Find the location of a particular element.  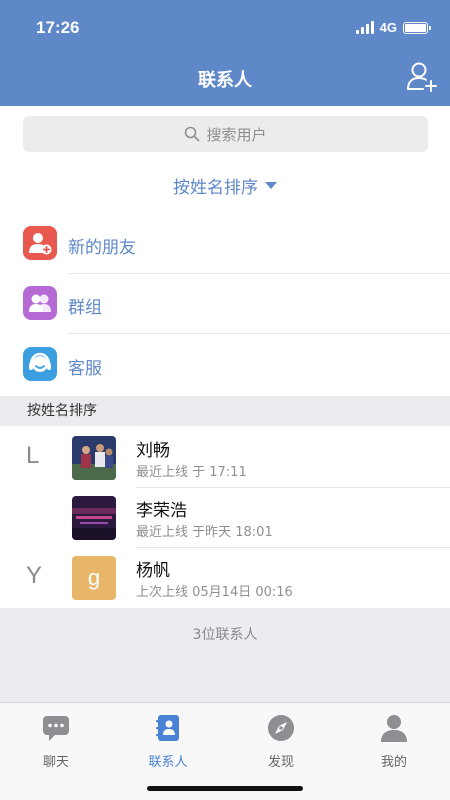

contacts-icon is located at coordinates (167, 728).